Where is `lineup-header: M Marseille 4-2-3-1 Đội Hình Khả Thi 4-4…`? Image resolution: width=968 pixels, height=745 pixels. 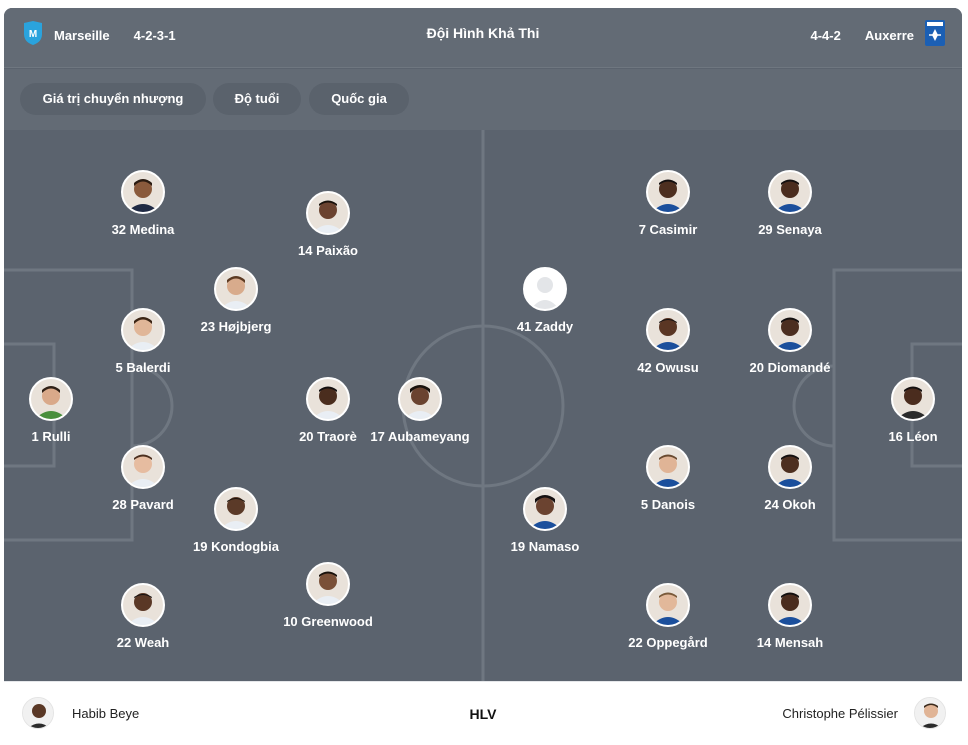 lineup-header: M Marseille 4-2-3-1 Đội Hình Khả Thi 4-4… is located at coordinates (483, 38).